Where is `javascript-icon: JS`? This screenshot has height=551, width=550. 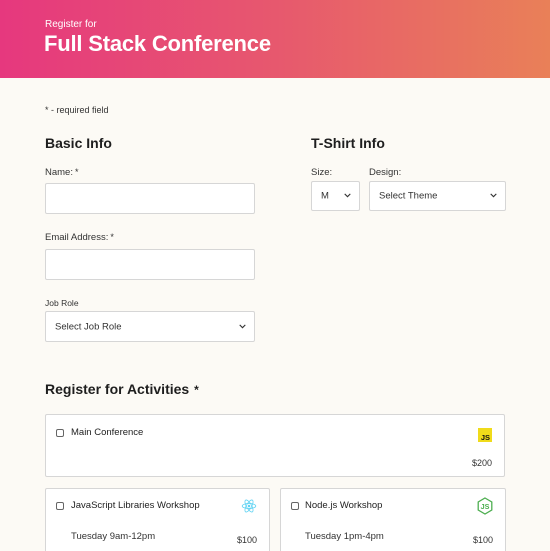
javascript-icon: JS is located at coordinates (485, 435).